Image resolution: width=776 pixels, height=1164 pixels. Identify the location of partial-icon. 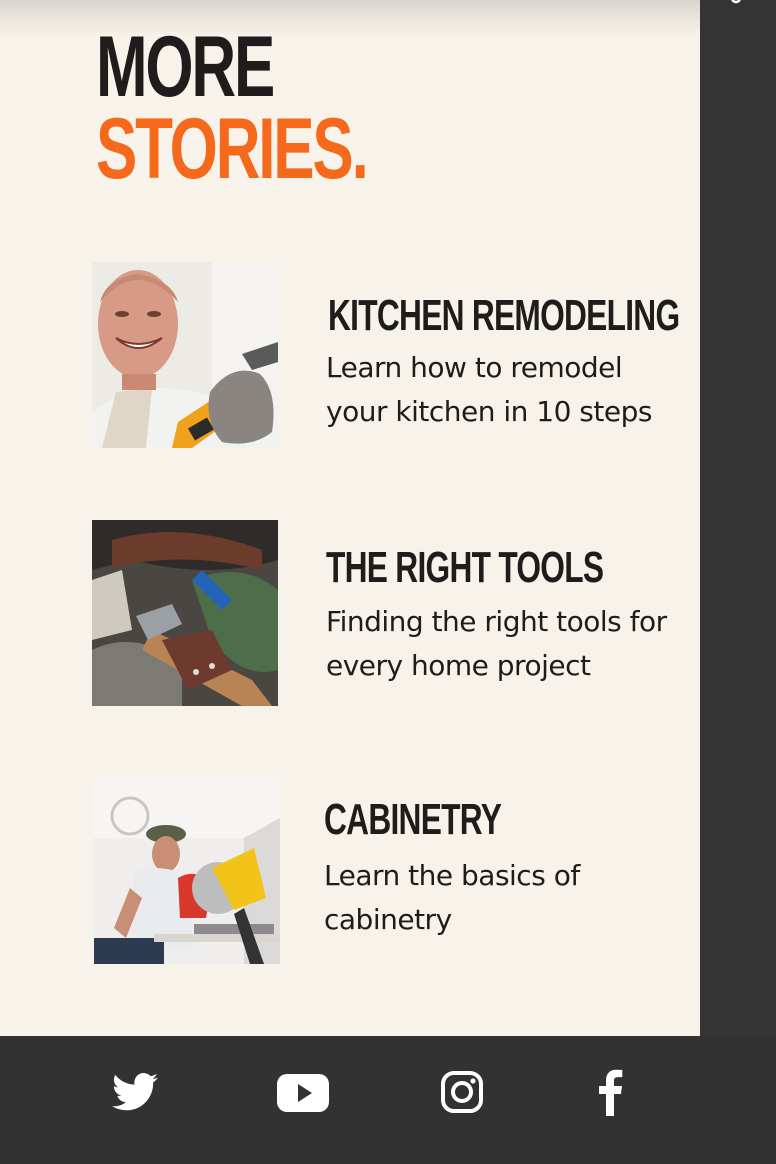
(736, 2).